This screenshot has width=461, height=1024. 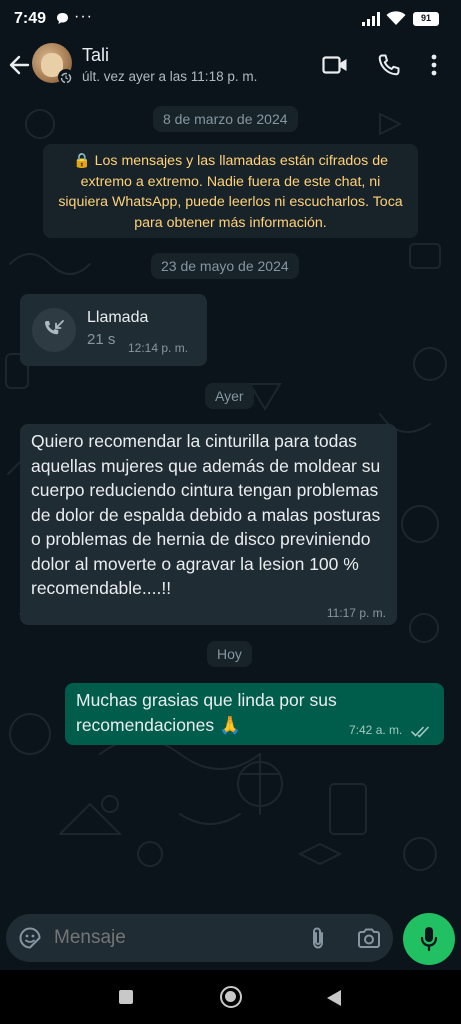 I want to click on call-duration: 21 s, so click(x=101, y=339).